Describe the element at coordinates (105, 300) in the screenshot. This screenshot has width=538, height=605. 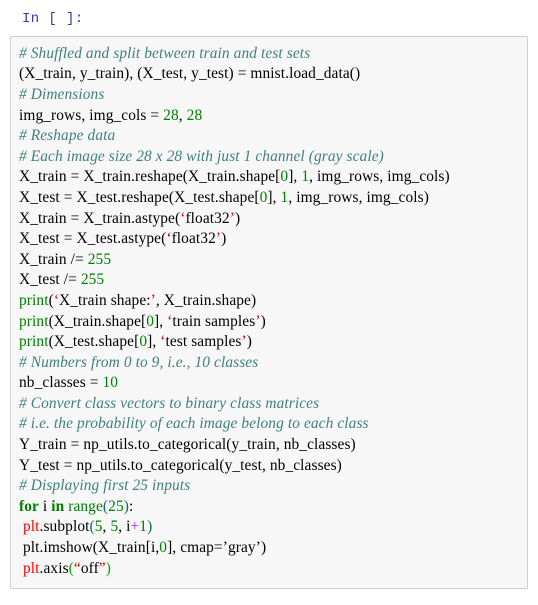
I see `code-token: X_train shape:` at that location.